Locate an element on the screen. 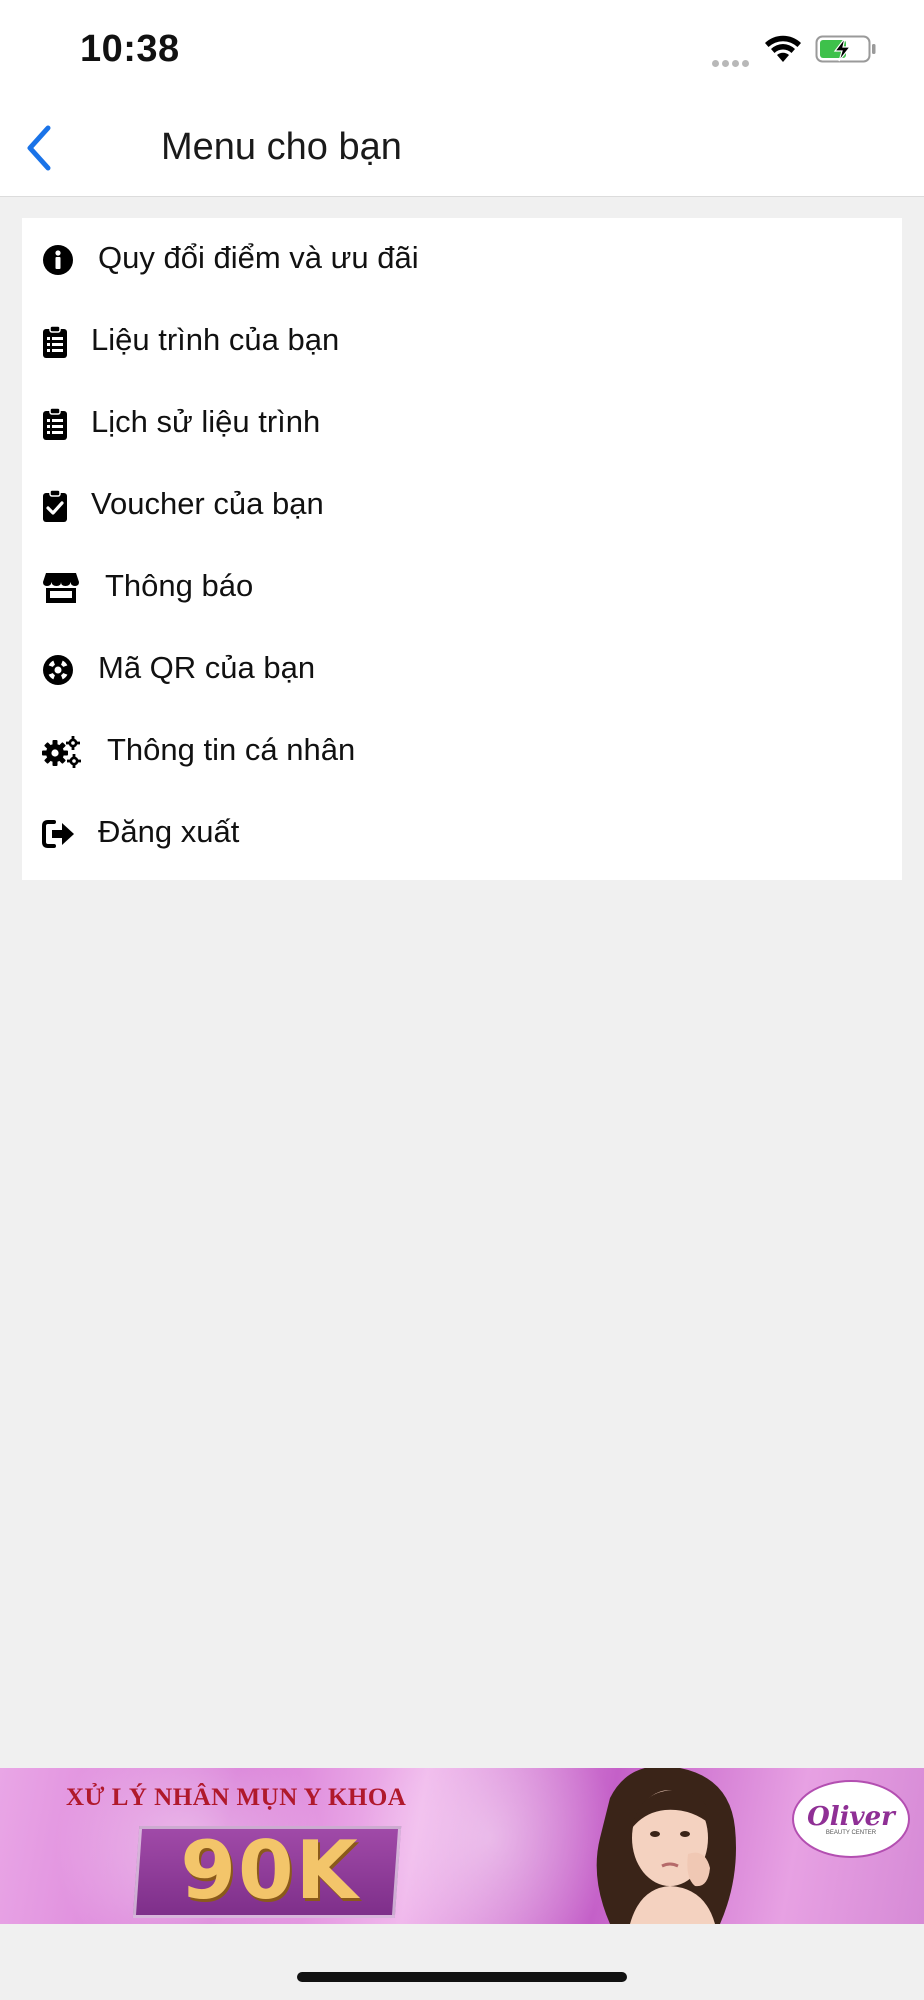 The image size is (924, 2000). nav-bar: Menu cho bạn is located at coordinates (462, 148).